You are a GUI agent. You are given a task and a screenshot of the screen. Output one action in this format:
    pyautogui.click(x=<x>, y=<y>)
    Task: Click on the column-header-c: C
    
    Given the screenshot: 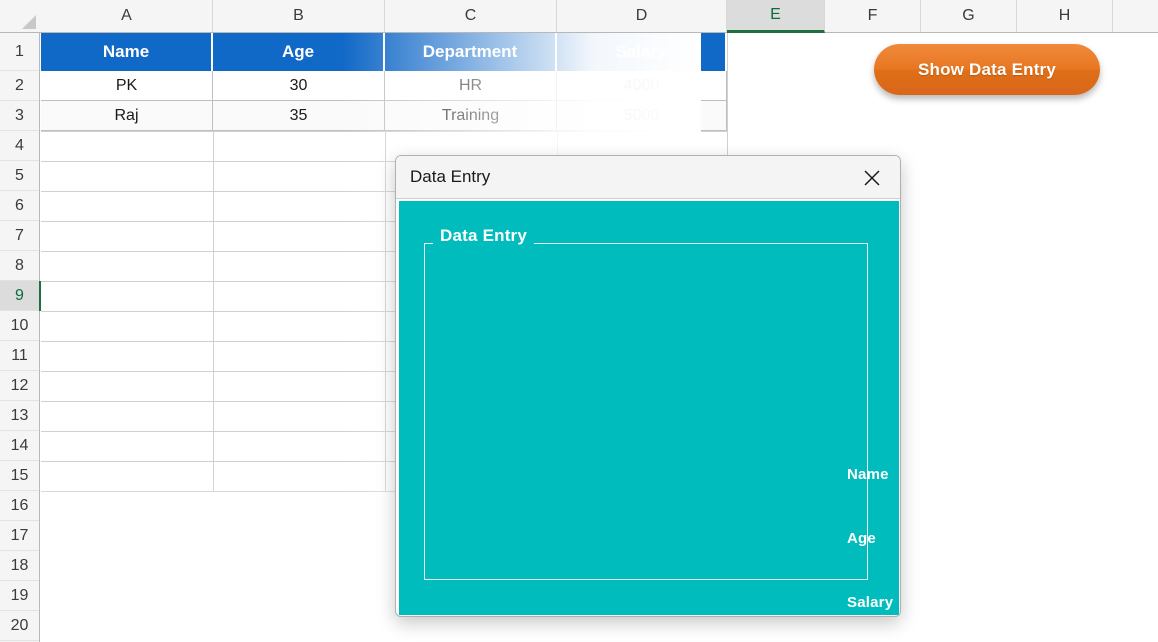 What is the action you would take?
    pyautogui.click(x=471, y=16)
    